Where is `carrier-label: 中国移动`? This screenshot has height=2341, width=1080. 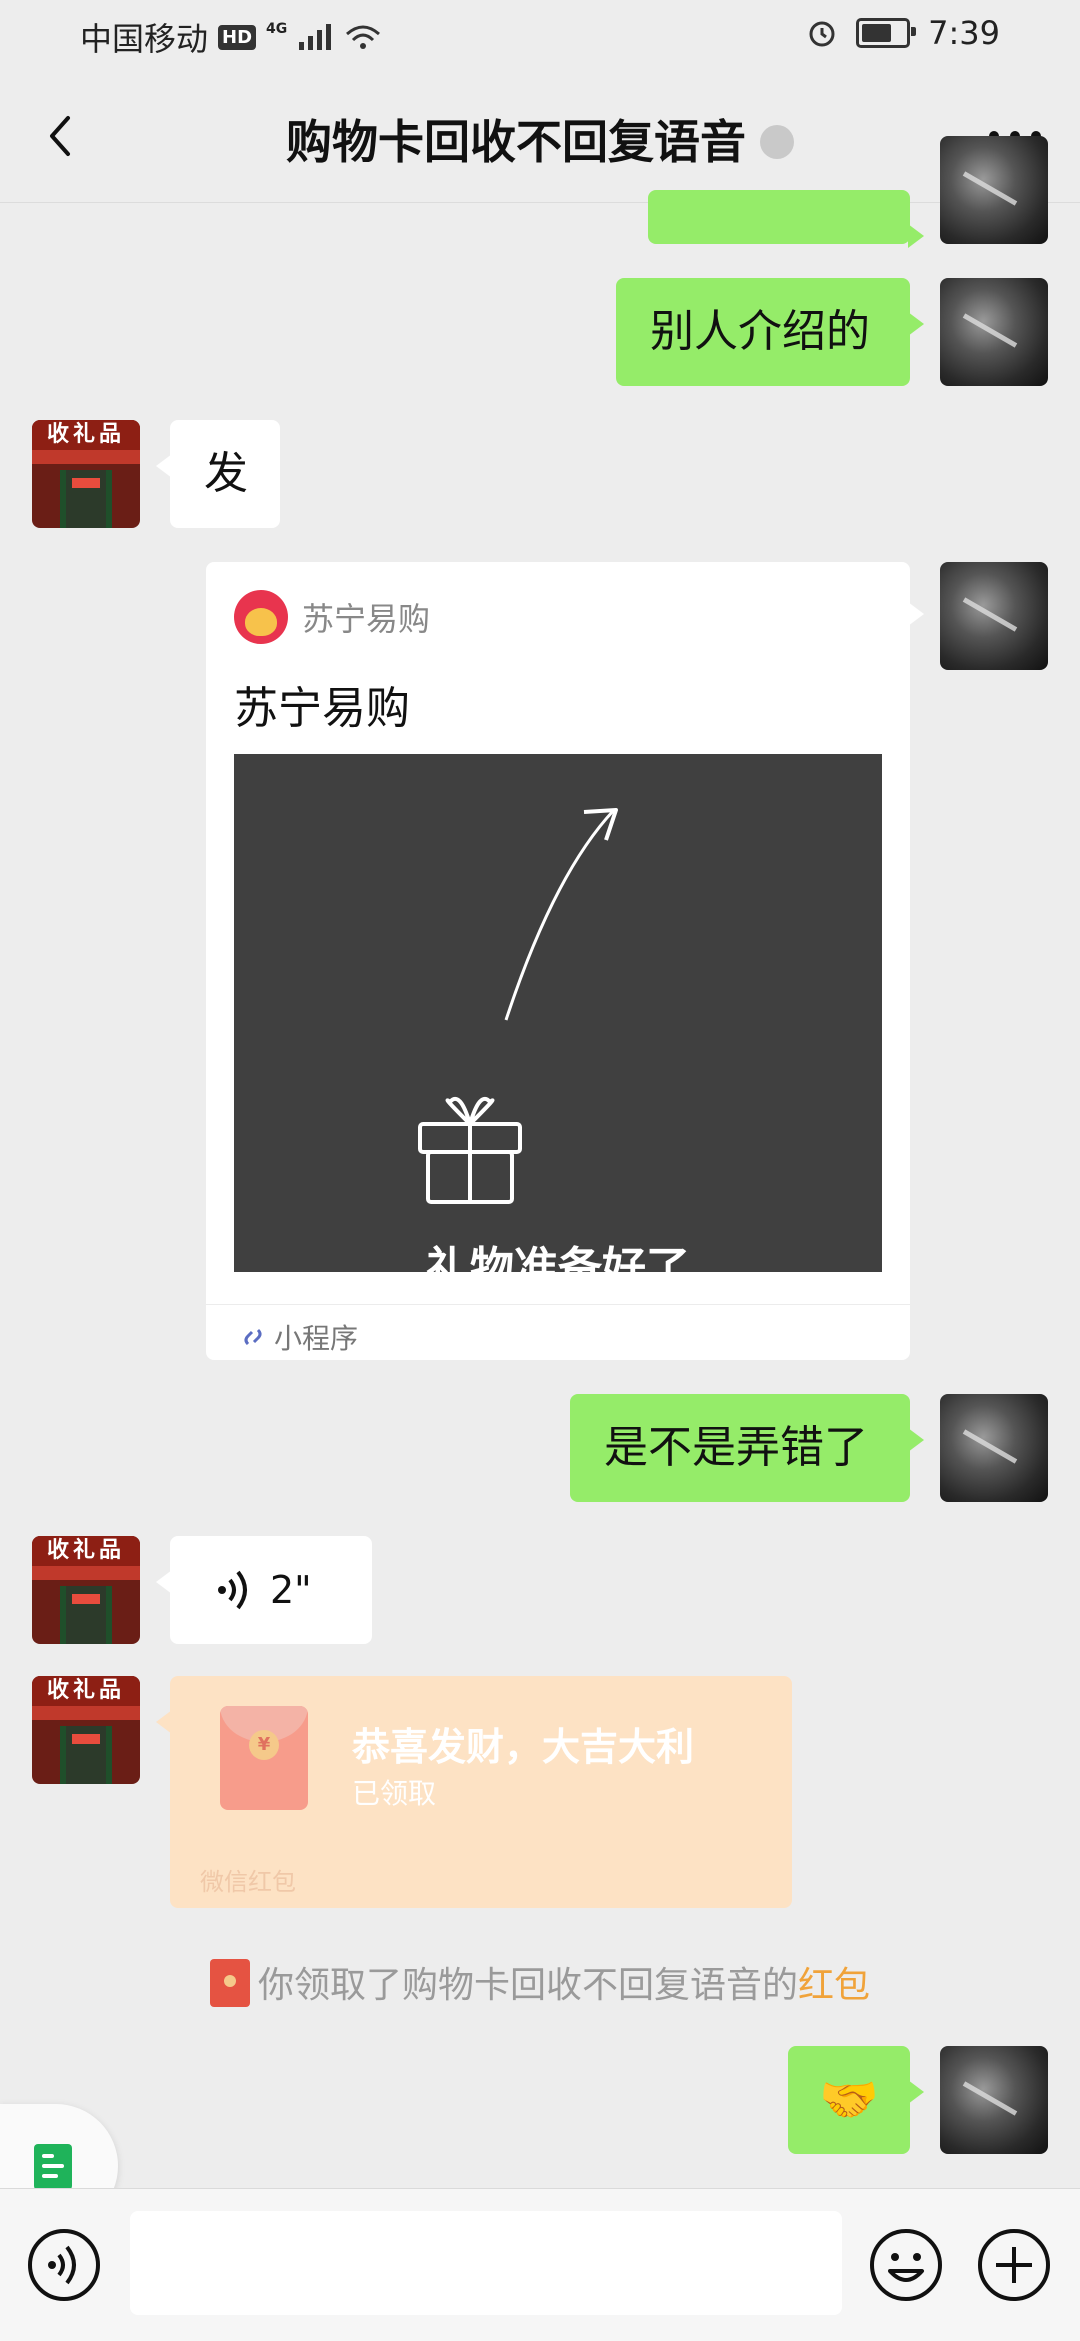
carrier-label: 中国移动 is located at coordinates (144, 39).